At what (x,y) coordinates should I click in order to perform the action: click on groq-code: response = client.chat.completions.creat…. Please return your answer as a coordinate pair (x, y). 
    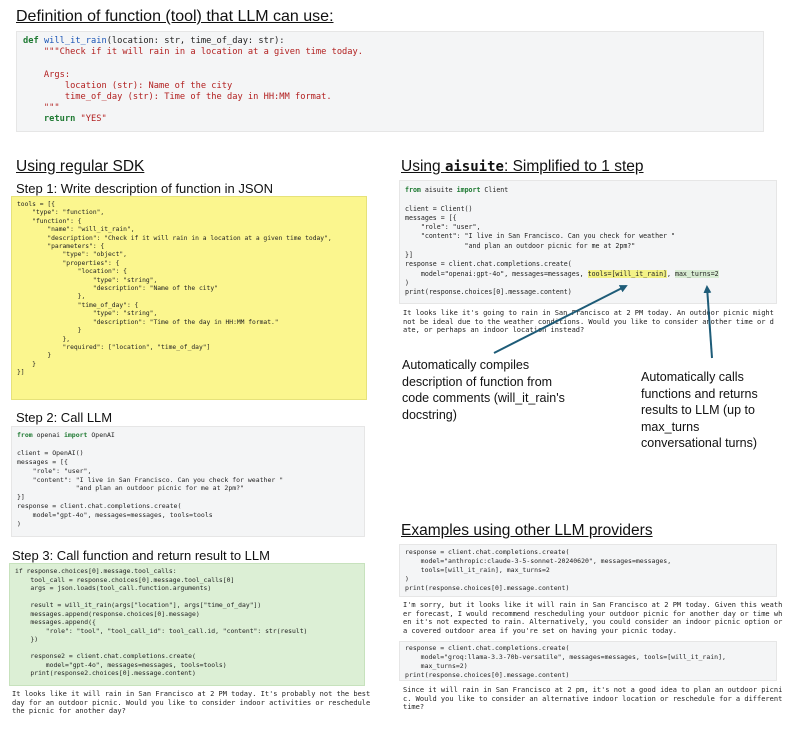
    Looking at the image, I should click on (588, 661).